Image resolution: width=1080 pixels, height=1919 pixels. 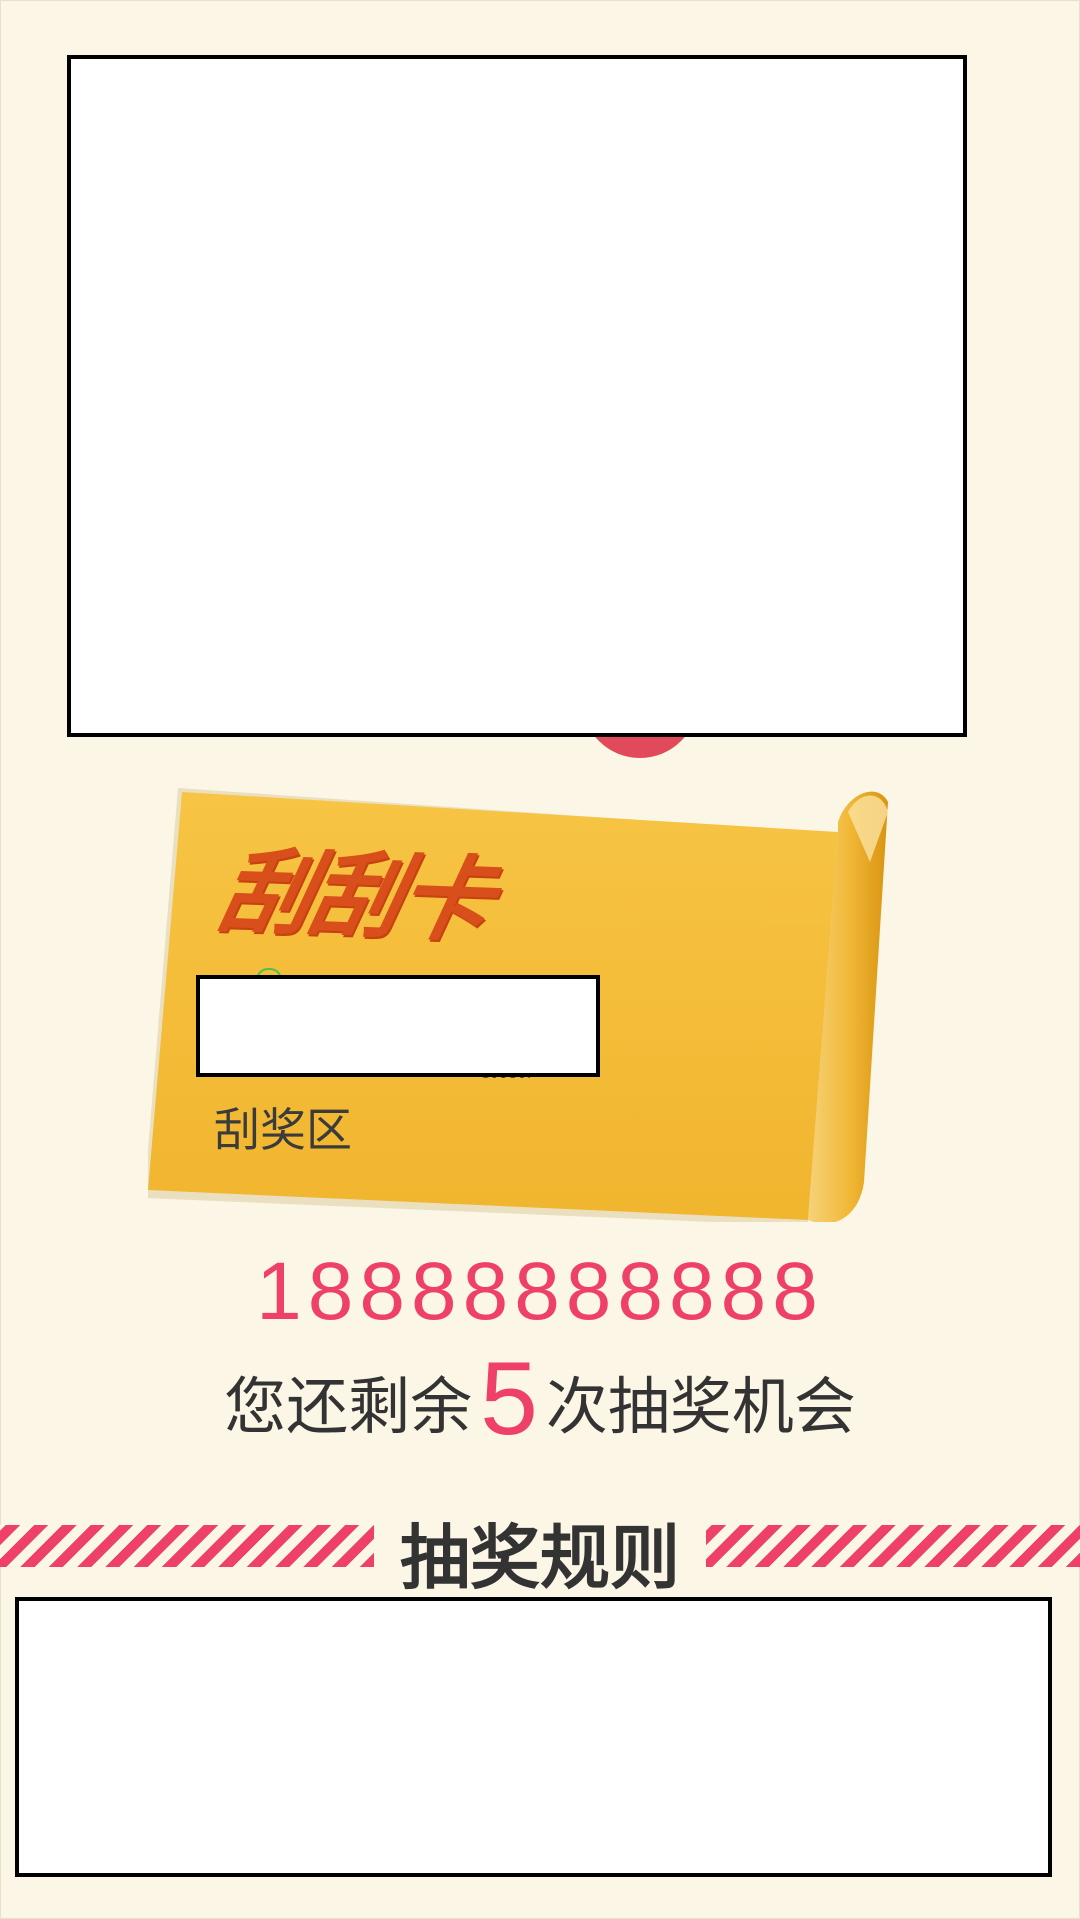 I want to click on scratch-card-title: 刮刮卡, so click(x=355, y=896).